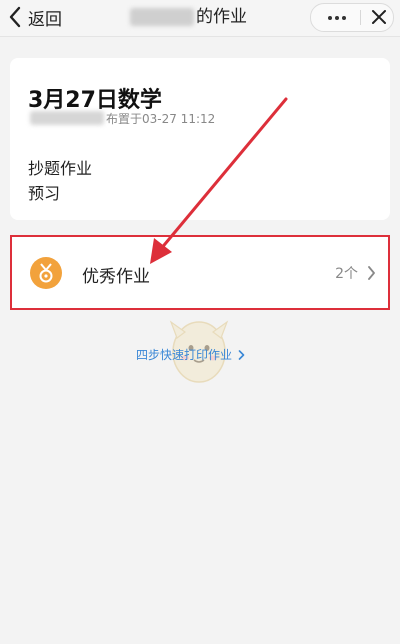  Describe the element at coordinates (337, 17) in the screenshot. I see `more-button` at that location.